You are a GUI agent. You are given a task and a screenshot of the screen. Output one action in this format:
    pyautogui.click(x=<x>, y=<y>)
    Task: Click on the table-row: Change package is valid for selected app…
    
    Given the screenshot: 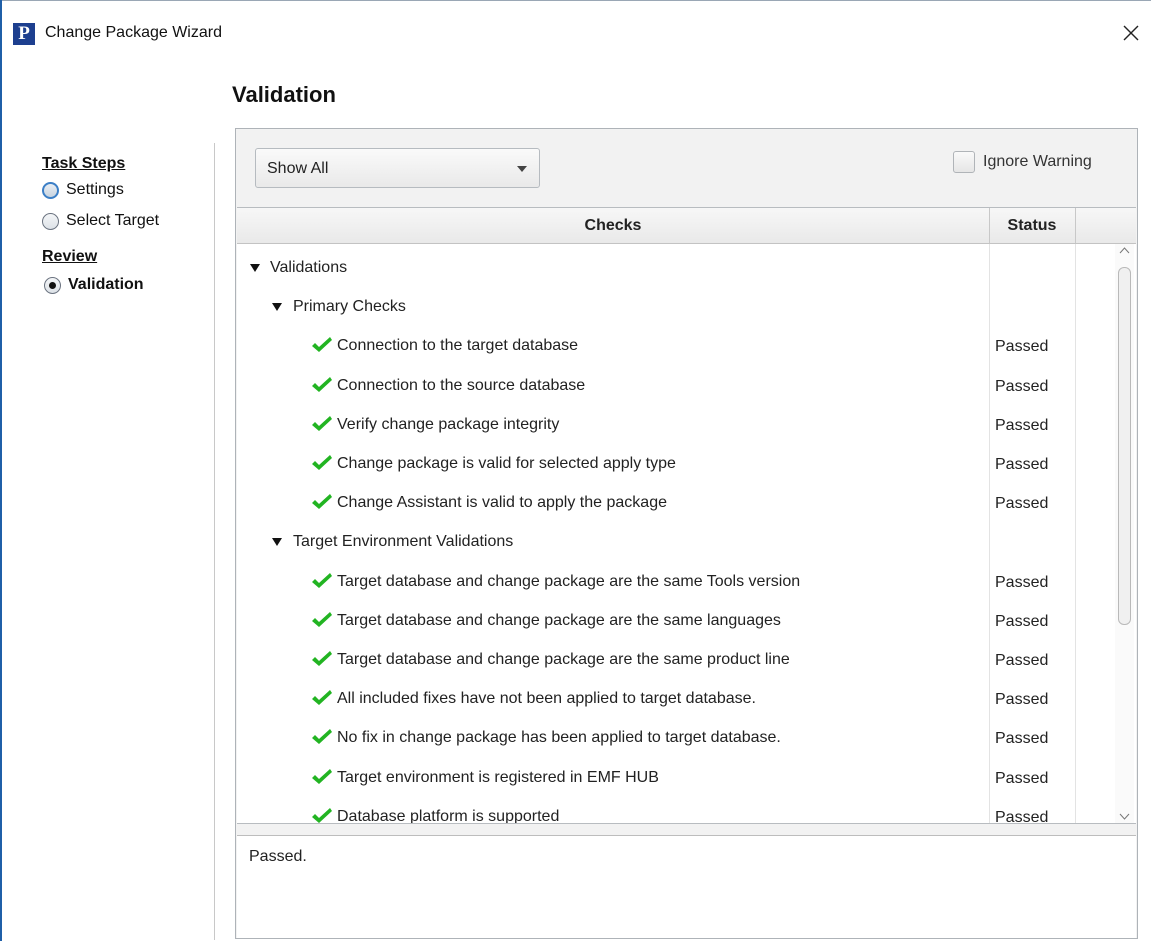 What is the action you would take?
    pyautogui.click(x=656, y=464)
    